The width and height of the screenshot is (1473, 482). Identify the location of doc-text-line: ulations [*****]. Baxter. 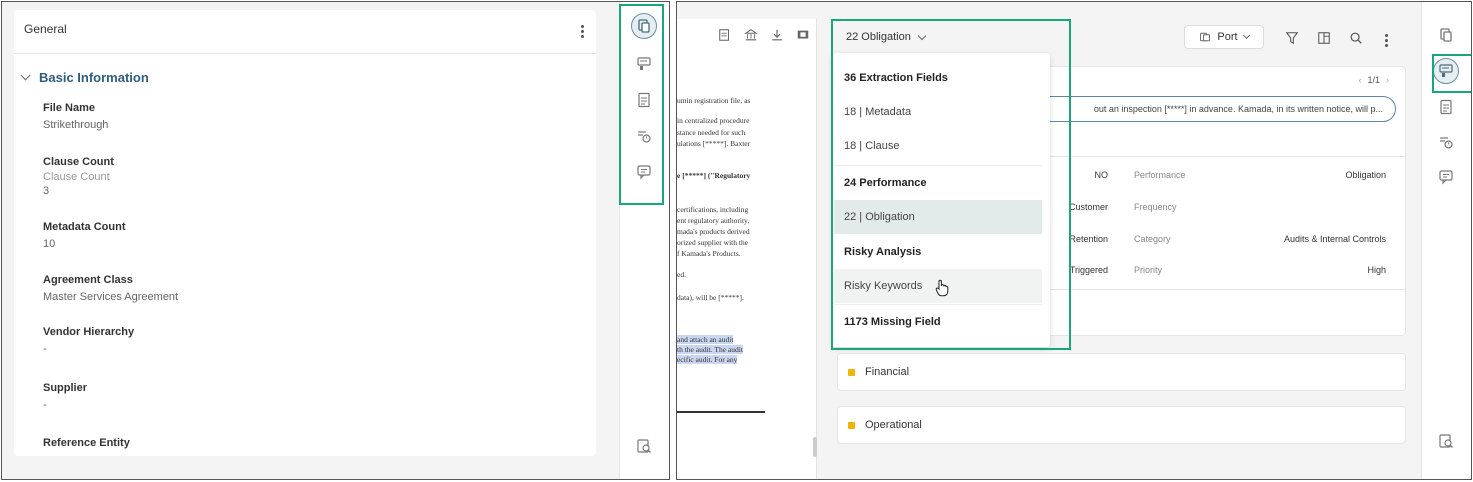
(714, 143).